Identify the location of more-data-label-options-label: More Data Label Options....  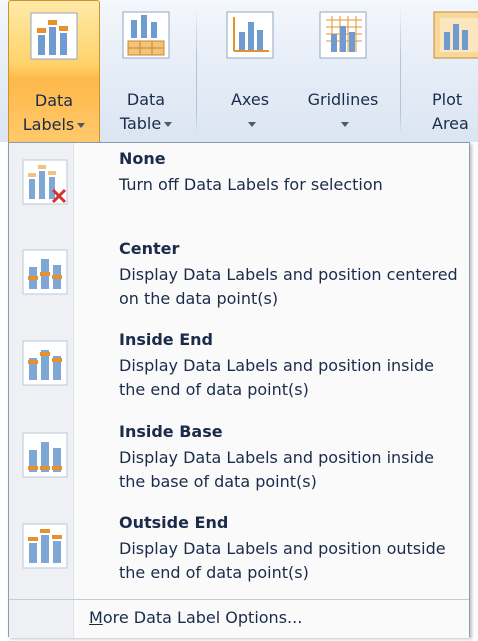
(195, 617).